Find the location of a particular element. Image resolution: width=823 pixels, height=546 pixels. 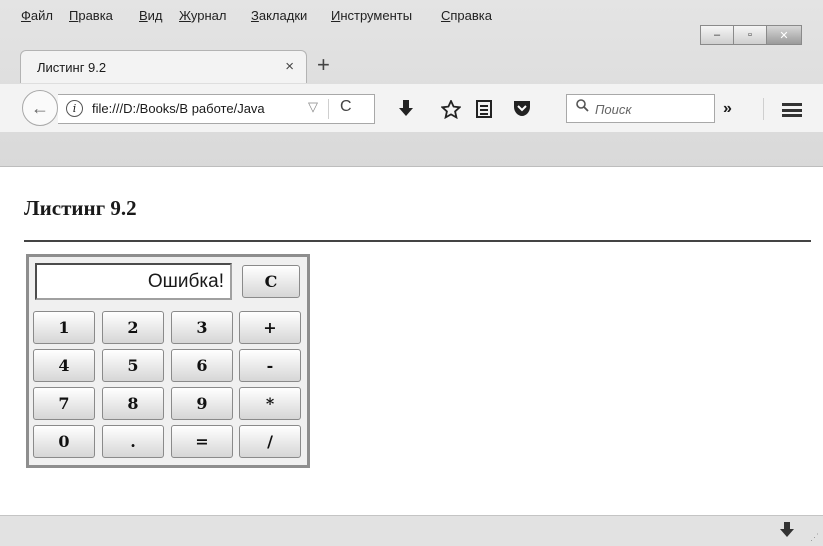

history-dropdown-icon: ▽ is located at coordinates (313, 107).